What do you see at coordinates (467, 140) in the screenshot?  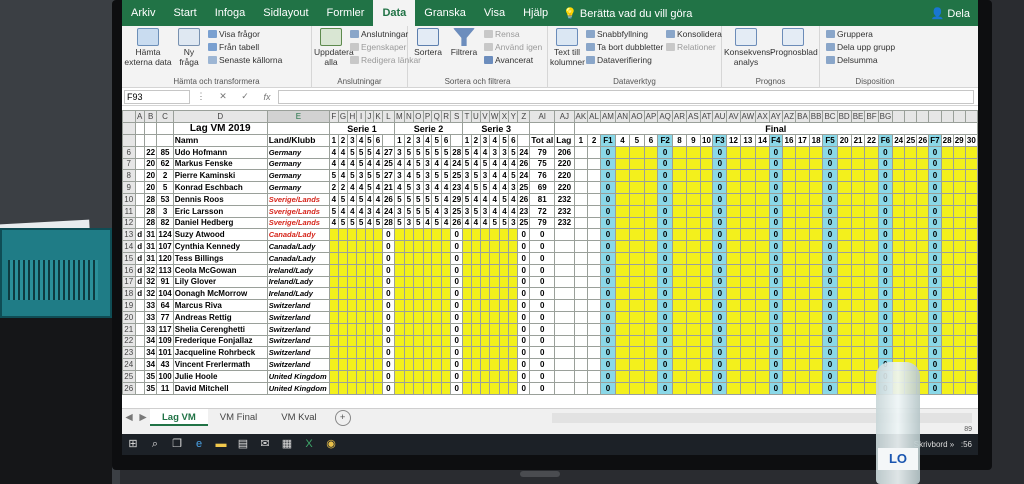 I see `hole-number: 1` at bounding box center [467, 140].